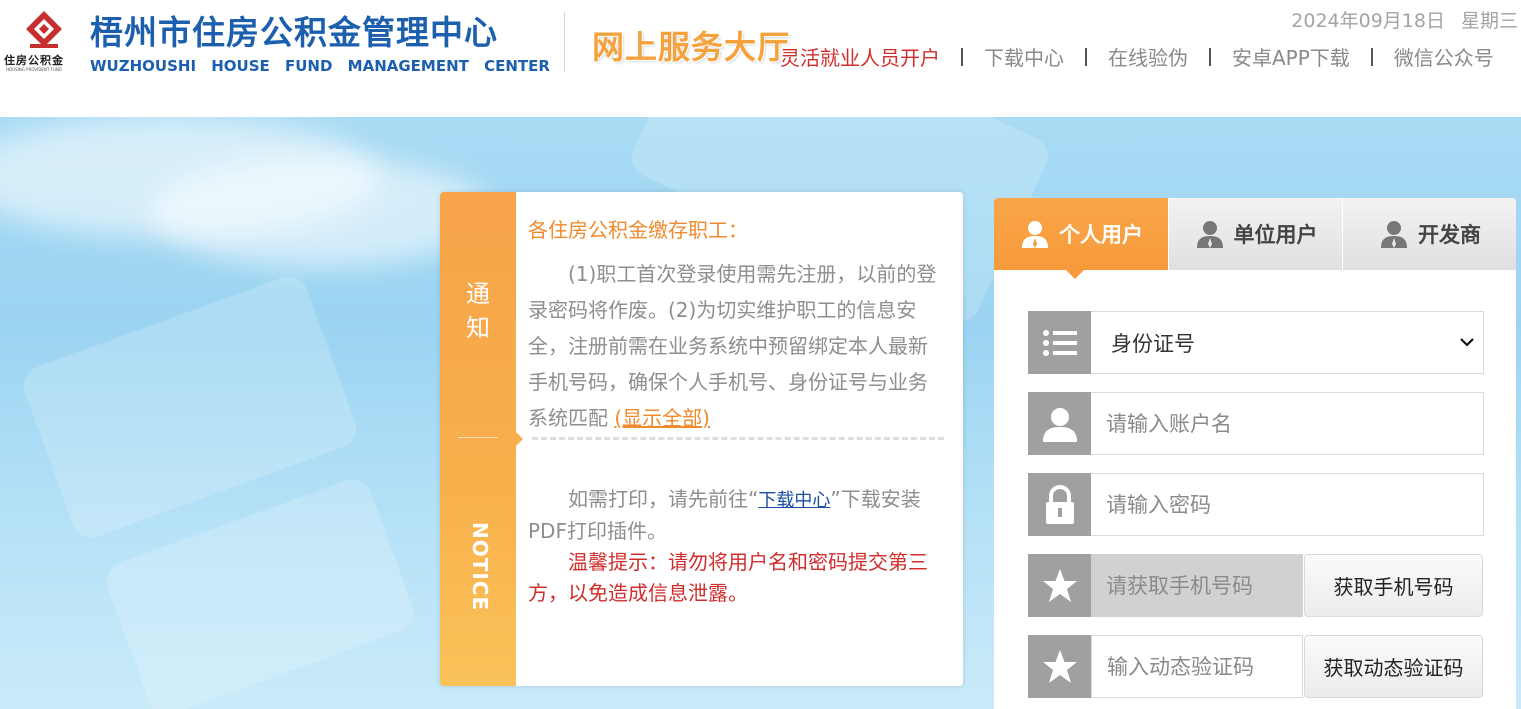 Image resolution: width=1521 pixels, height=709 pixels. What do you see at coordinates (1287, 423) in the screenshot?
I see `account-input` at bounding box center [1287, 423].